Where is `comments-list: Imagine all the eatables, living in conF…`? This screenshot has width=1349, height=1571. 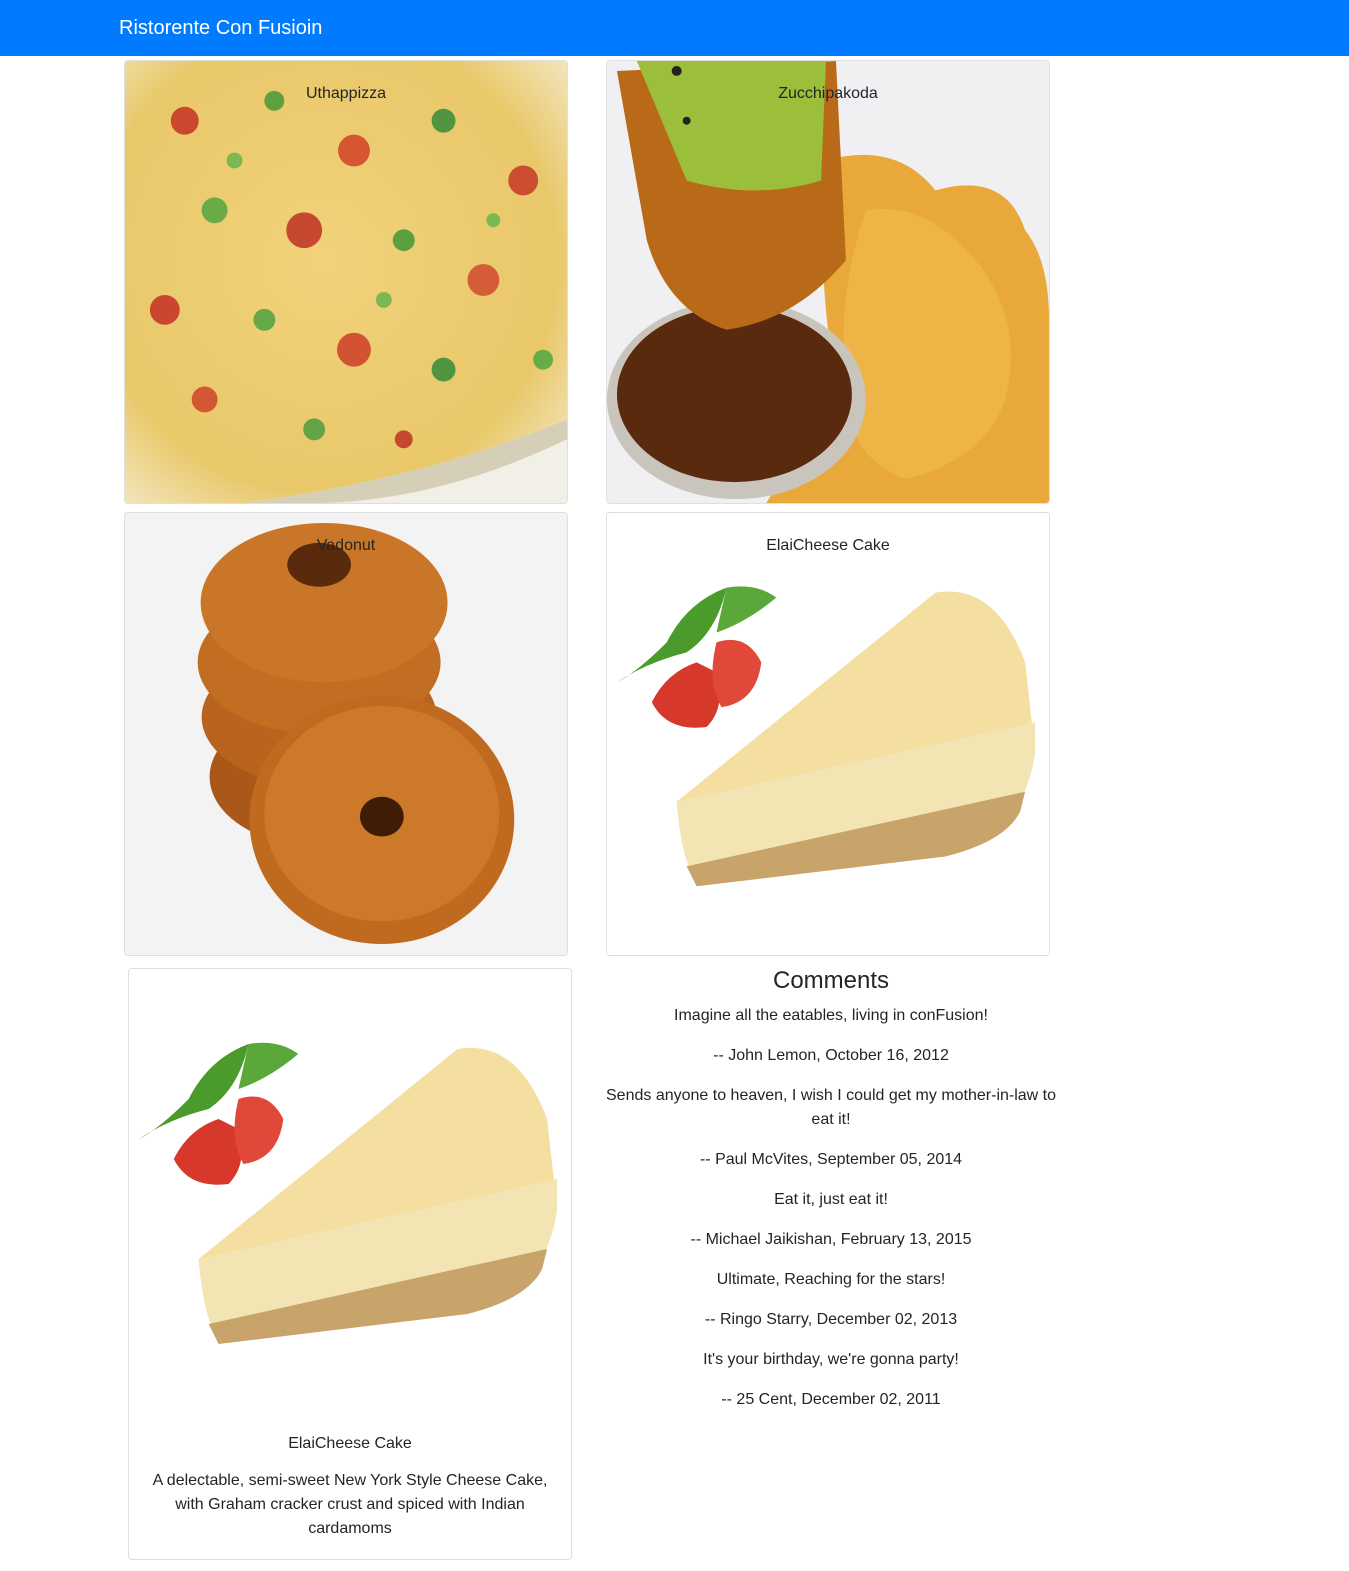
comments-list: Imagine all the eatables, living in conF… is located at coordinates (831, 1208).